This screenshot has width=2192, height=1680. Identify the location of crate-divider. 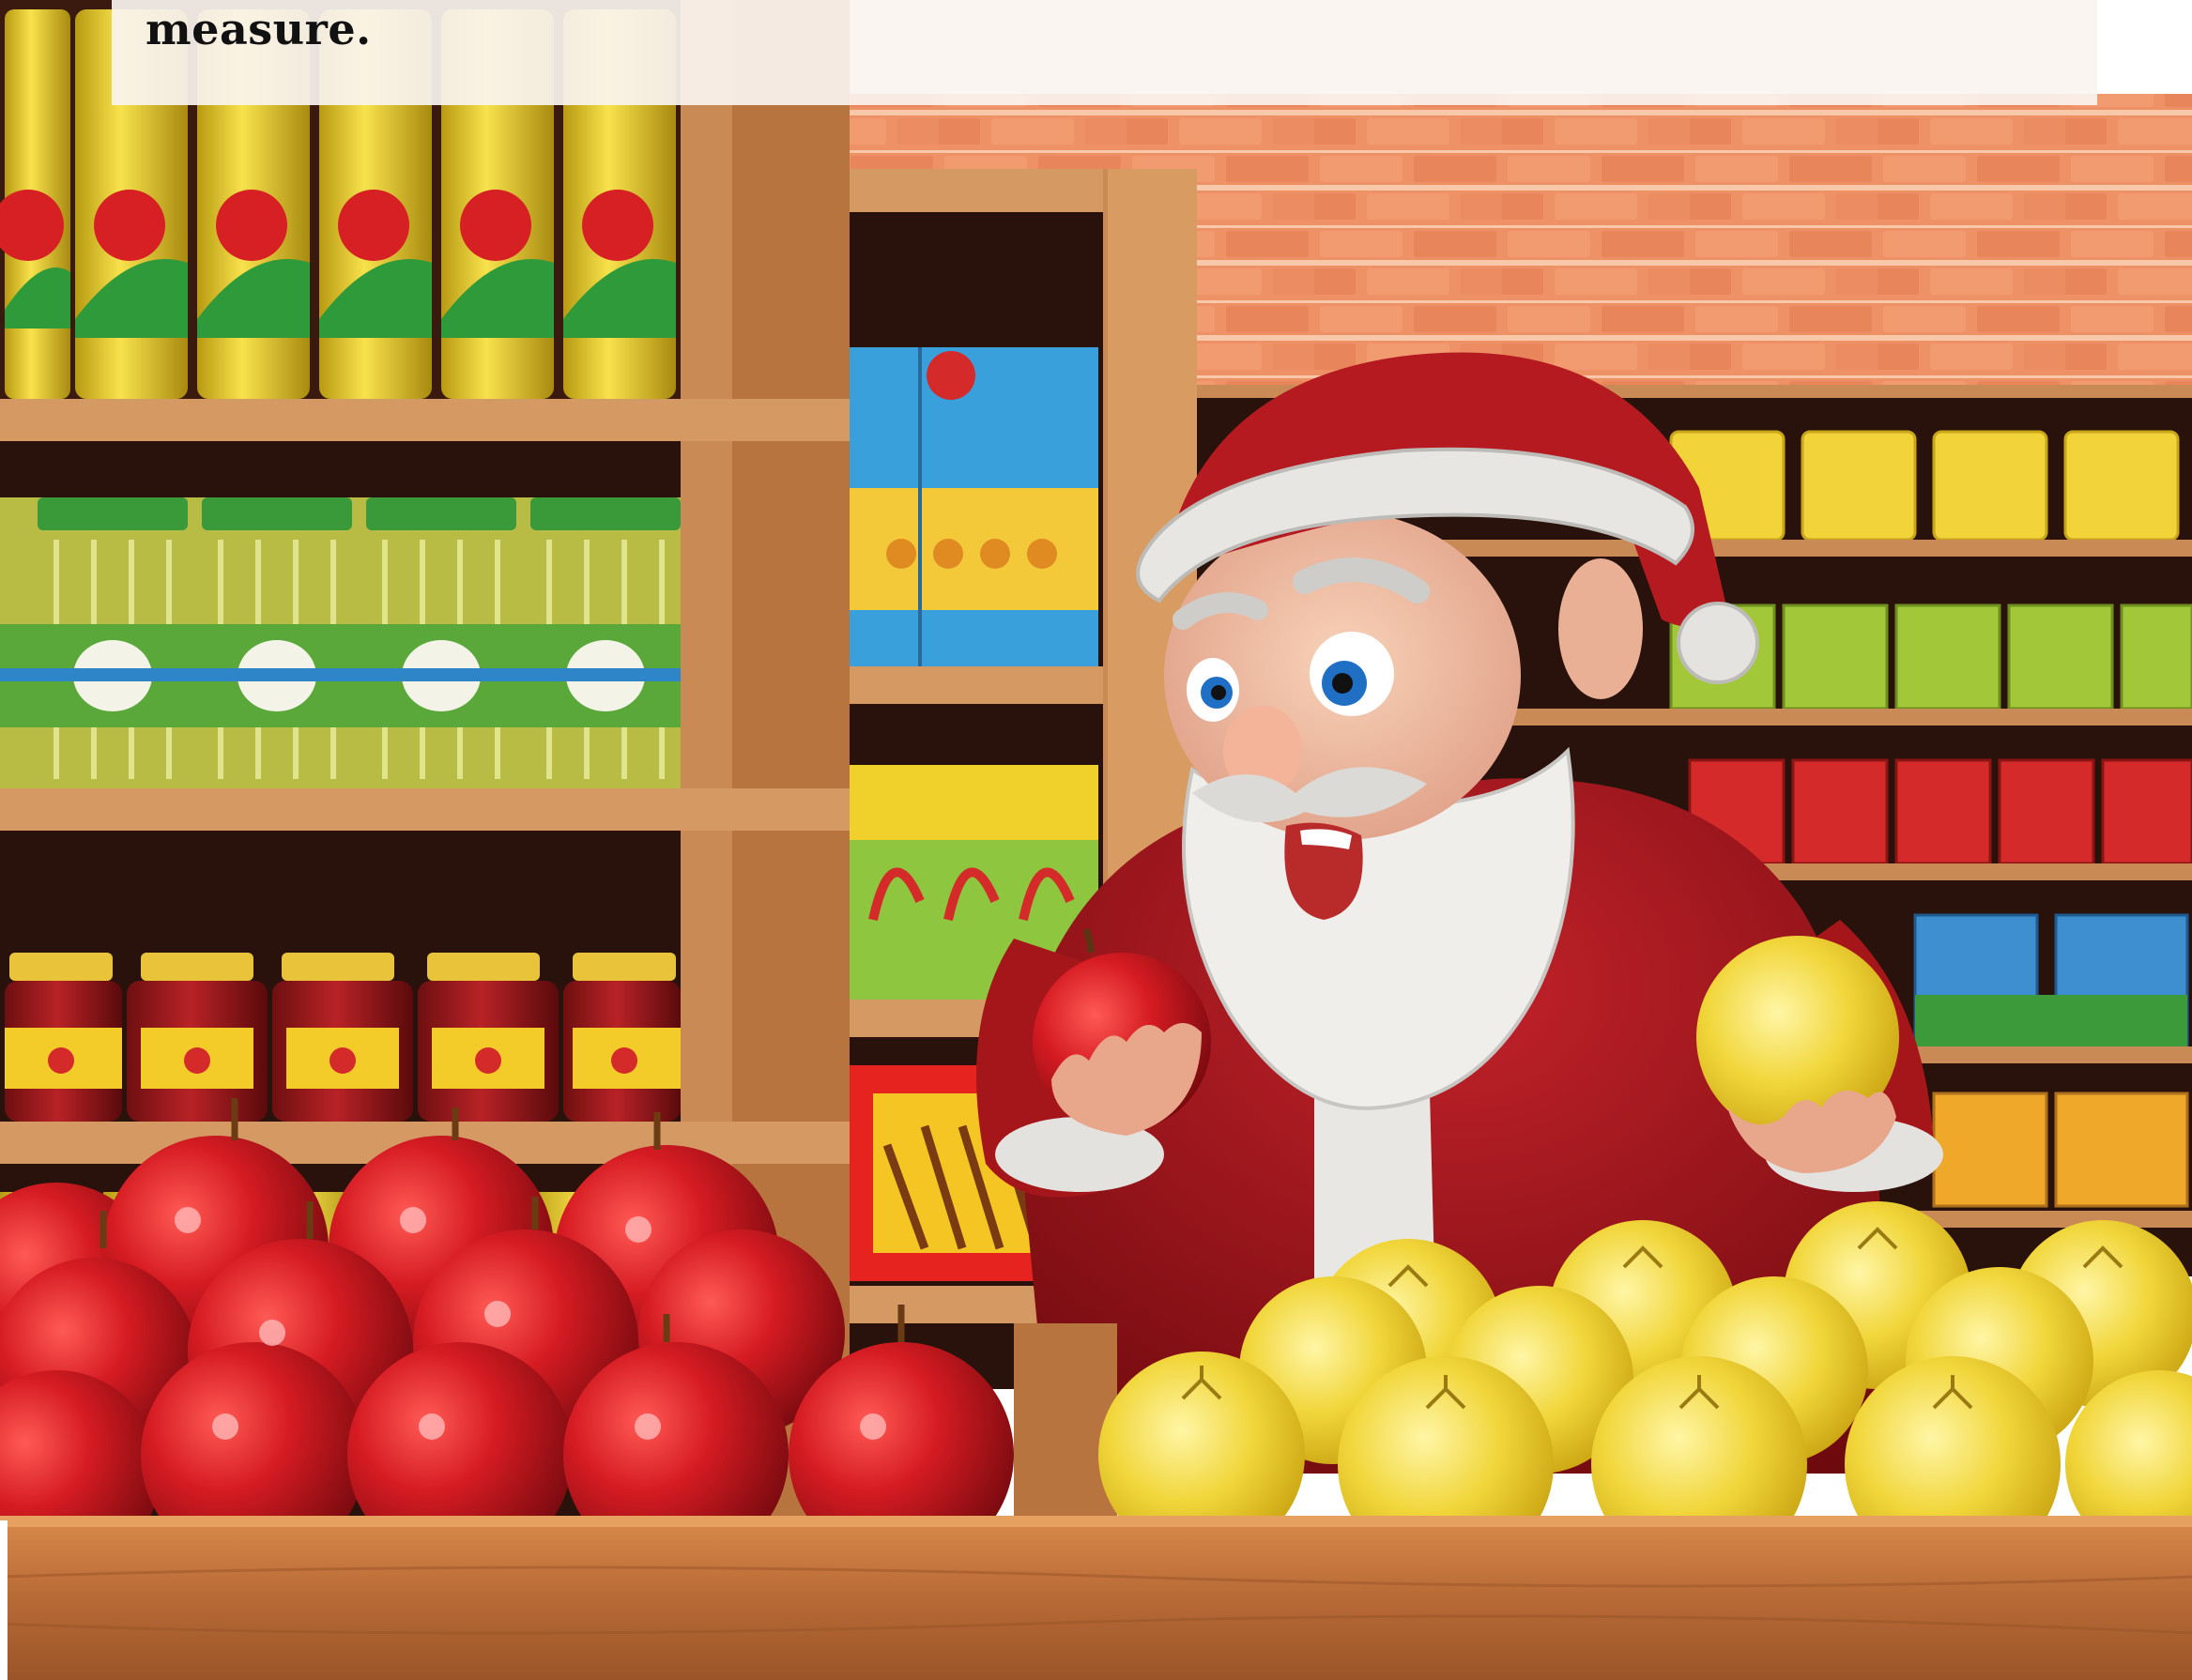
(1065, 1421).